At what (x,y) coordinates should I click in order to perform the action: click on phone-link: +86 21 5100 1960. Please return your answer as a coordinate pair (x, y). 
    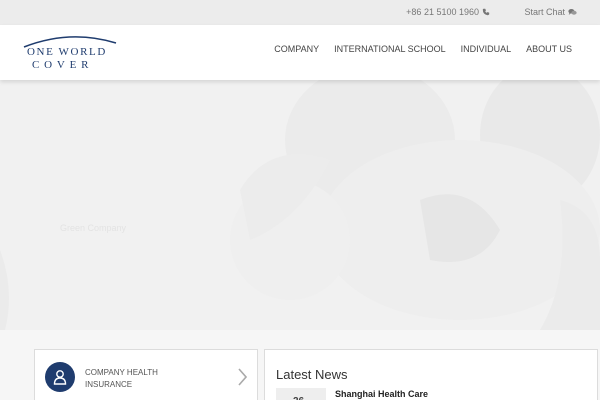
    Looking at the image, I should click on (448, 12).